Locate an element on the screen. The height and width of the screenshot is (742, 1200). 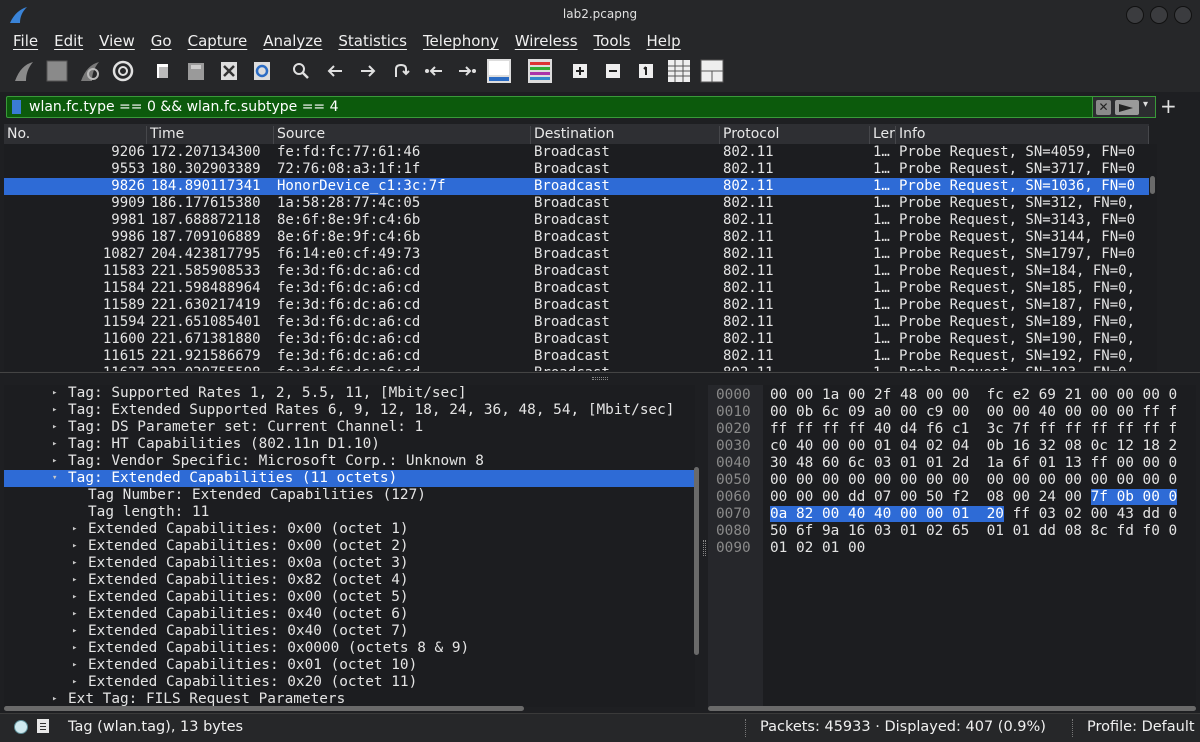
column-no: No. is located at coordinates (75, 135).